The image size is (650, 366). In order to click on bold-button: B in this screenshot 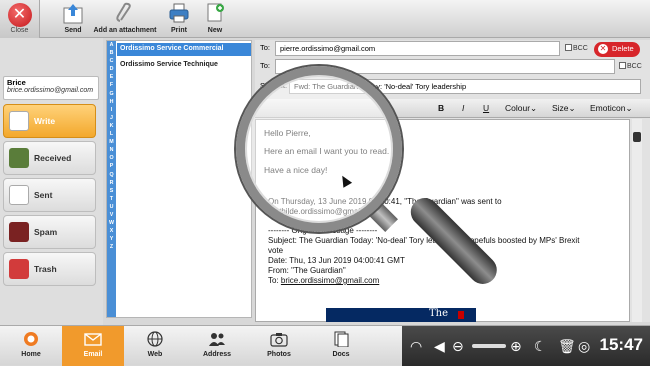, I will do `click(441, 108)`.